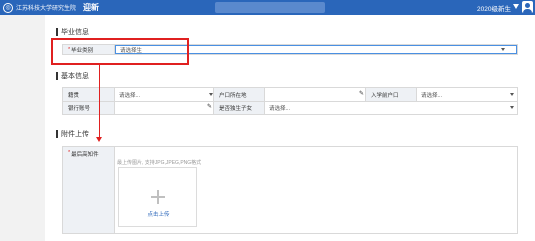  Describe the element at coordinates (89, 94) in the screenshot. I see `native-place-label: 籍贯` at that location.